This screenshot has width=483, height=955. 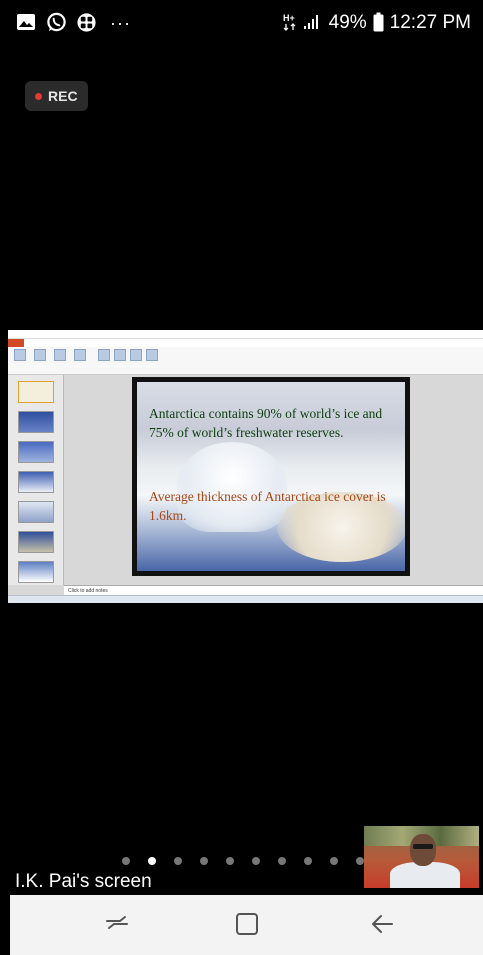 What do you see at coordinates (57, 23) in the screenshot?
I see `whatsapp-icon` at bounding box center [57, 23].